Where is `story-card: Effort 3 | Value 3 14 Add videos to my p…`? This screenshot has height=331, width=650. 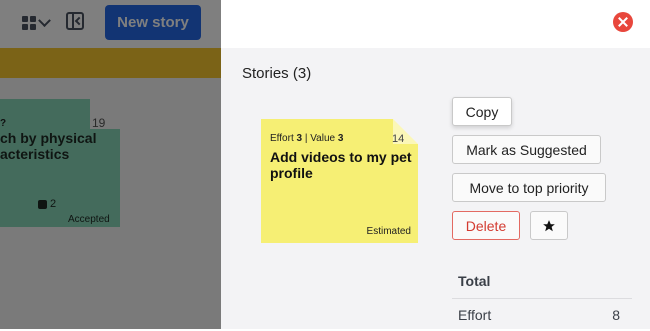
story-card: Effort 3 | Value 3 14 Add videos to my p… is located at coordinates (339, 181).